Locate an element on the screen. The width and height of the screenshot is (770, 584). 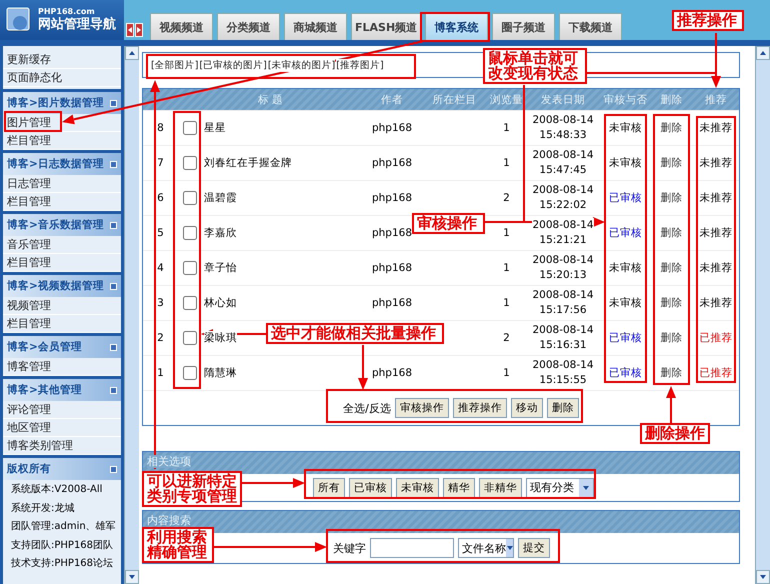
select-all-link: 全选/反选 is located at coordinates (367, 408).